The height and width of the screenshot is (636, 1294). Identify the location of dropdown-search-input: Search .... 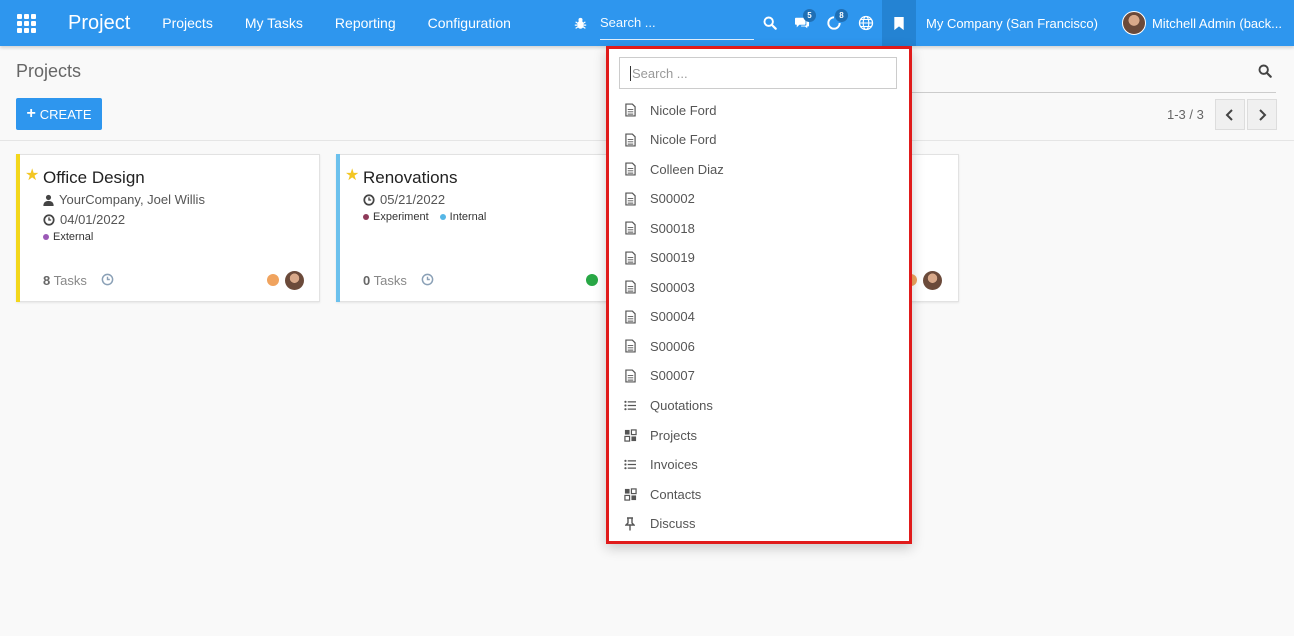
(758, 73).